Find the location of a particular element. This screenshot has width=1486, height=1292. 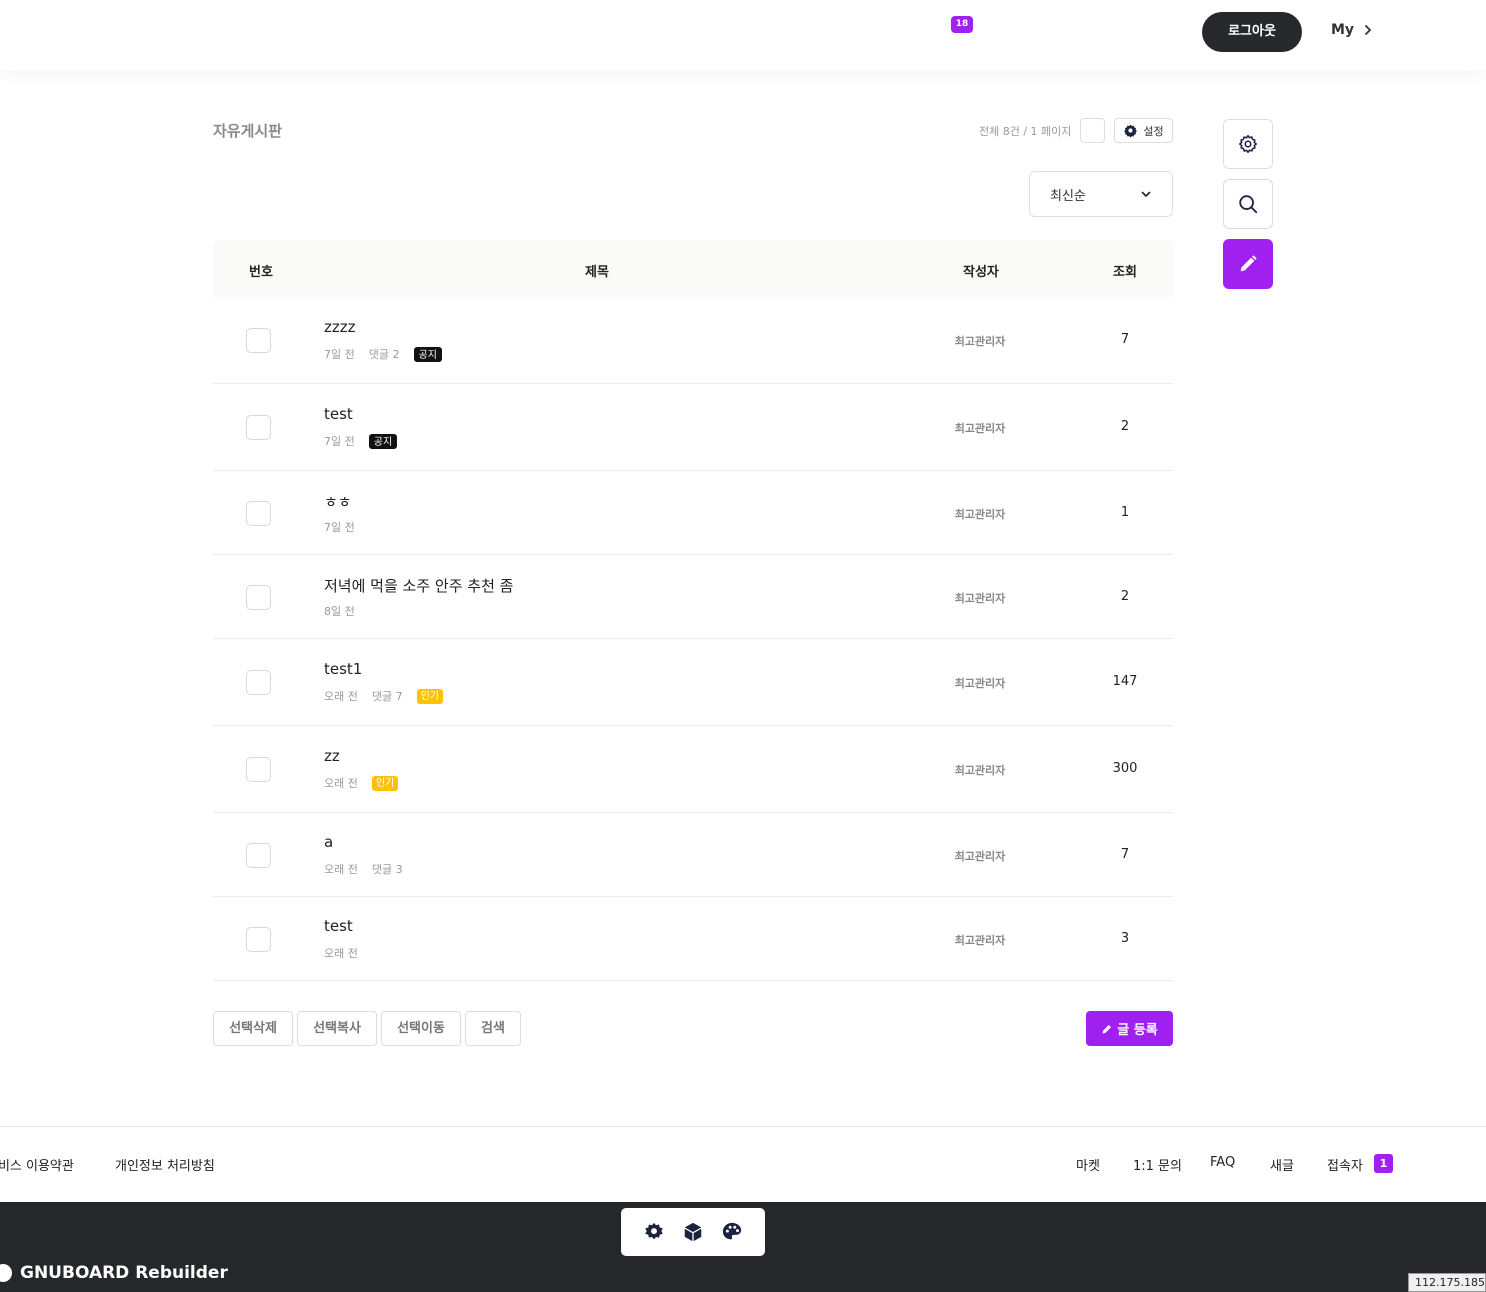

post-meta: 8일 전 is located at coordinates (339, 611).